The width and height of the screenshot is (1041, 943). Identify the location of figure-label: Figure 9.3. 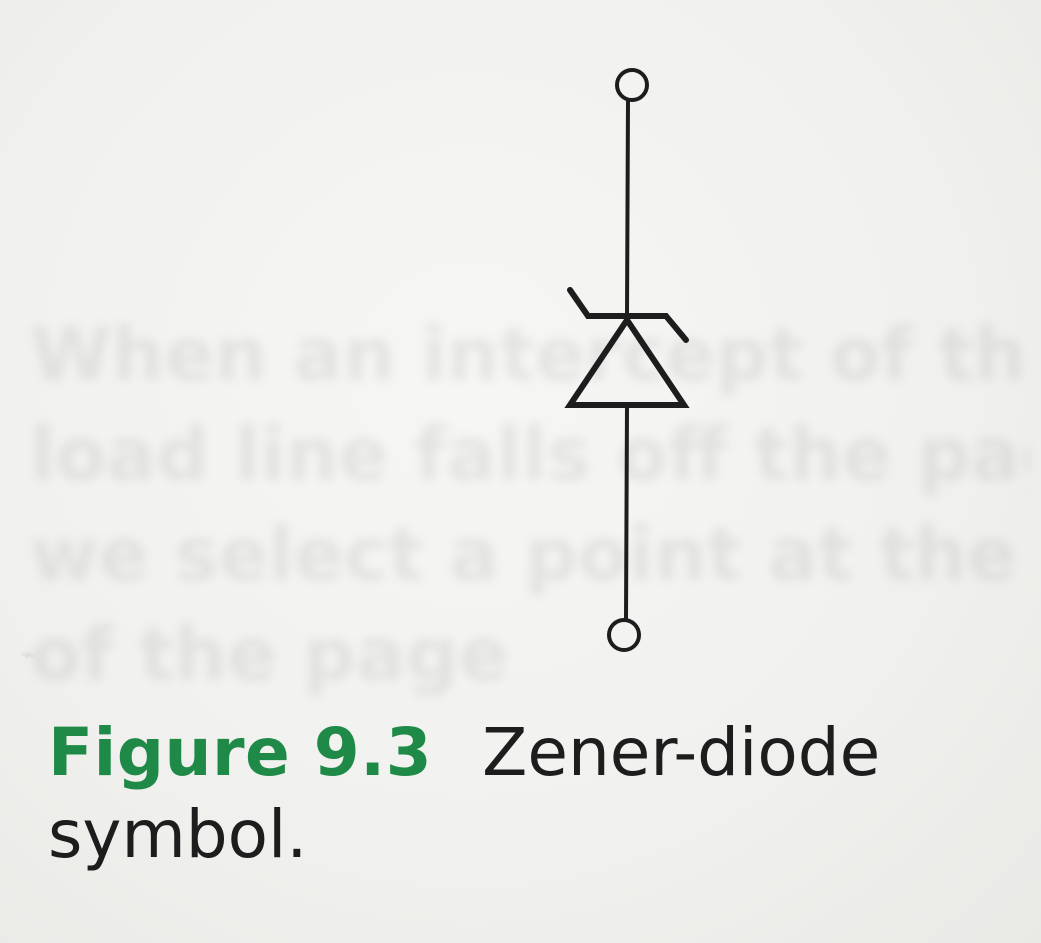
(240, 752).